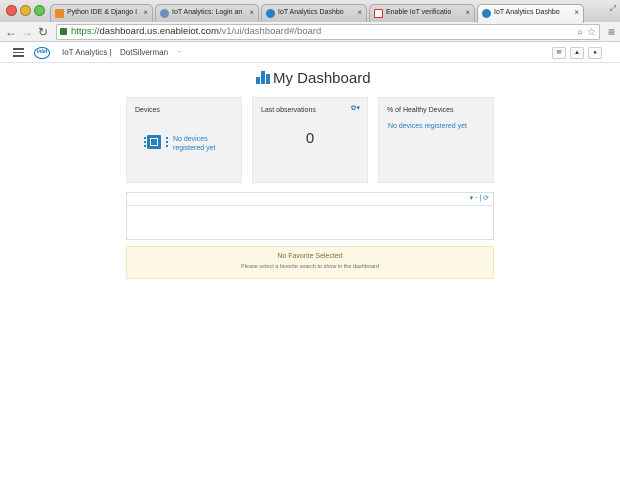 The width and height of the screenshot is (620, 487). Describe the element at coordinates (27, 32) in the screenshot. I see `forward-arrow-icon: →` at that location.